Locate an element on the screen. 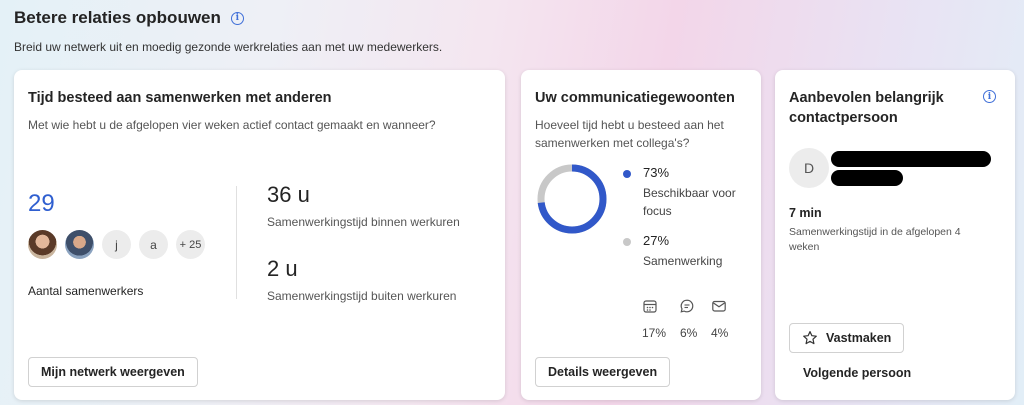 The image size is (1024, 405). more-collaborators-badge: + 25 is located at coordinates (190, 244).